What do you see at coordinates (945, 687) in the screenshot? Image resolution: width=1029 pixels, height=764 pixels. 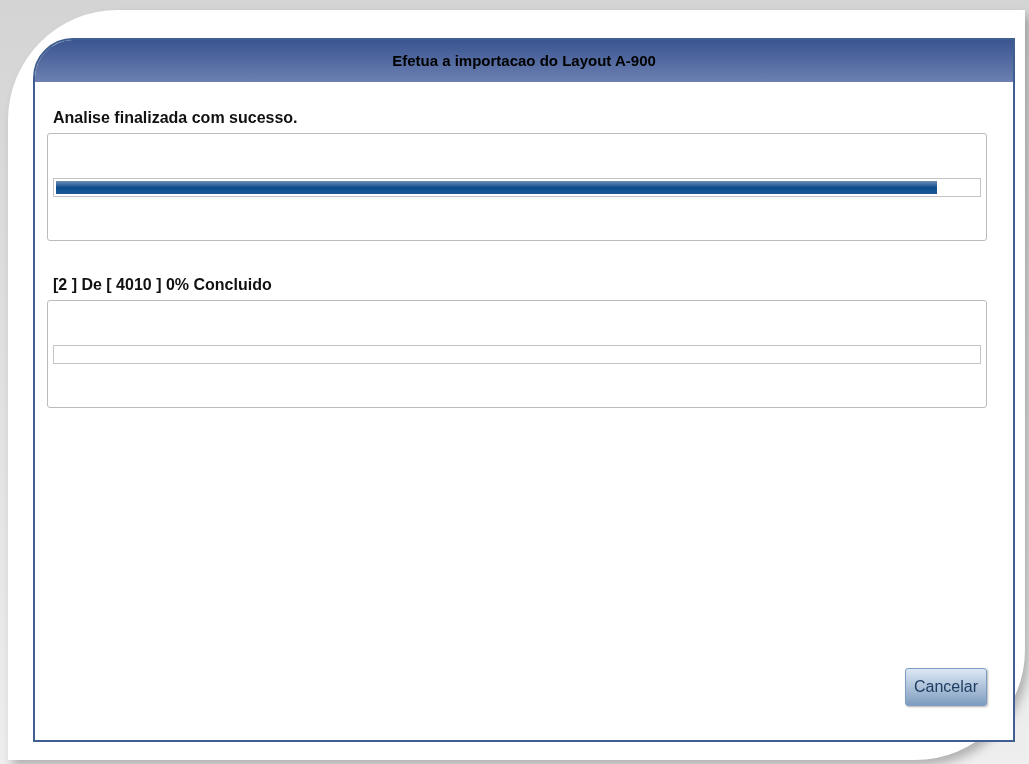 I see `cancel-button: Cancelar` at bounding box center [945, 687].